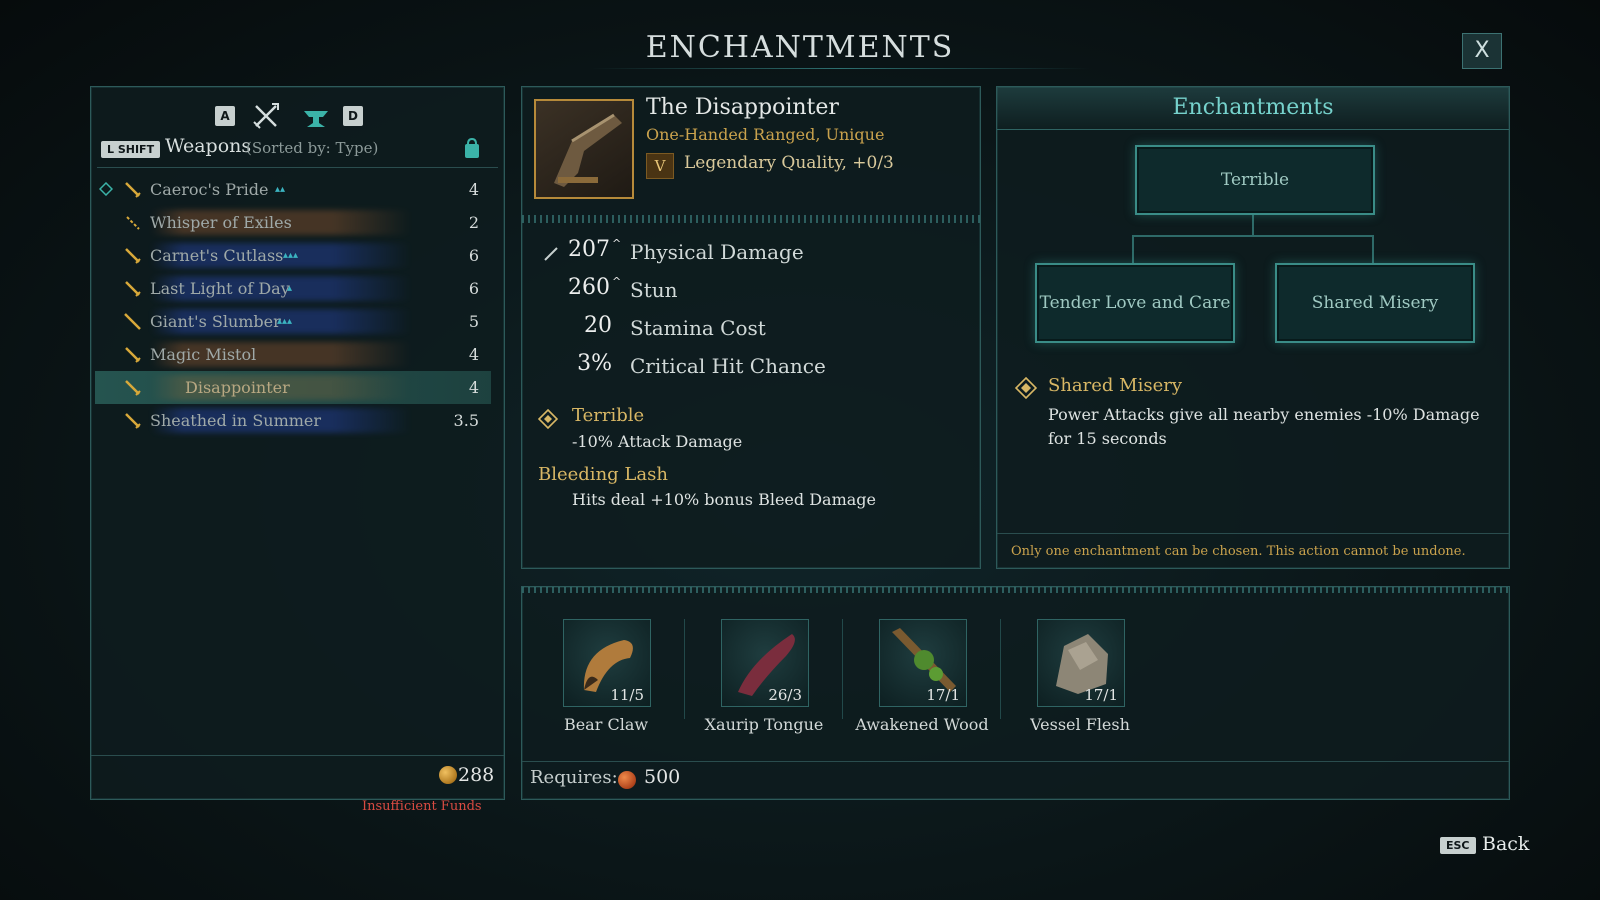 This screenshot has width=1600, height=900. Describe the element at coordinates (627, 695) in the screenshot. I see `material-quantity: 11/5` at that location.